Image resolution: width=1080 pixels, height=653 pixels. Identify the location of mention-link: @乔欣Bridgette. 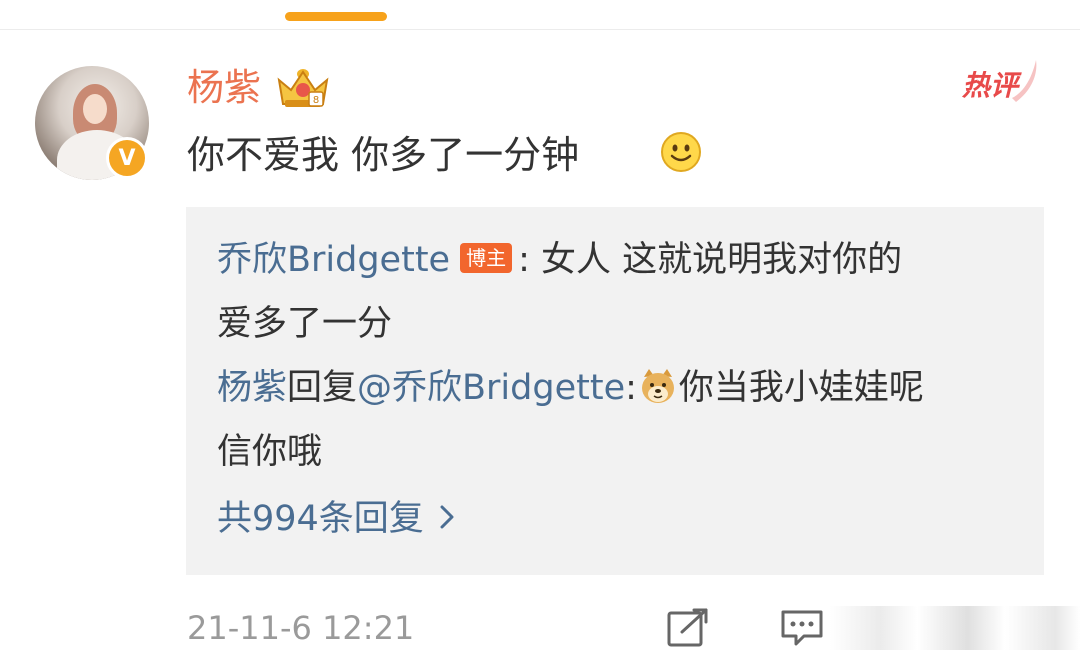
(491, 388).